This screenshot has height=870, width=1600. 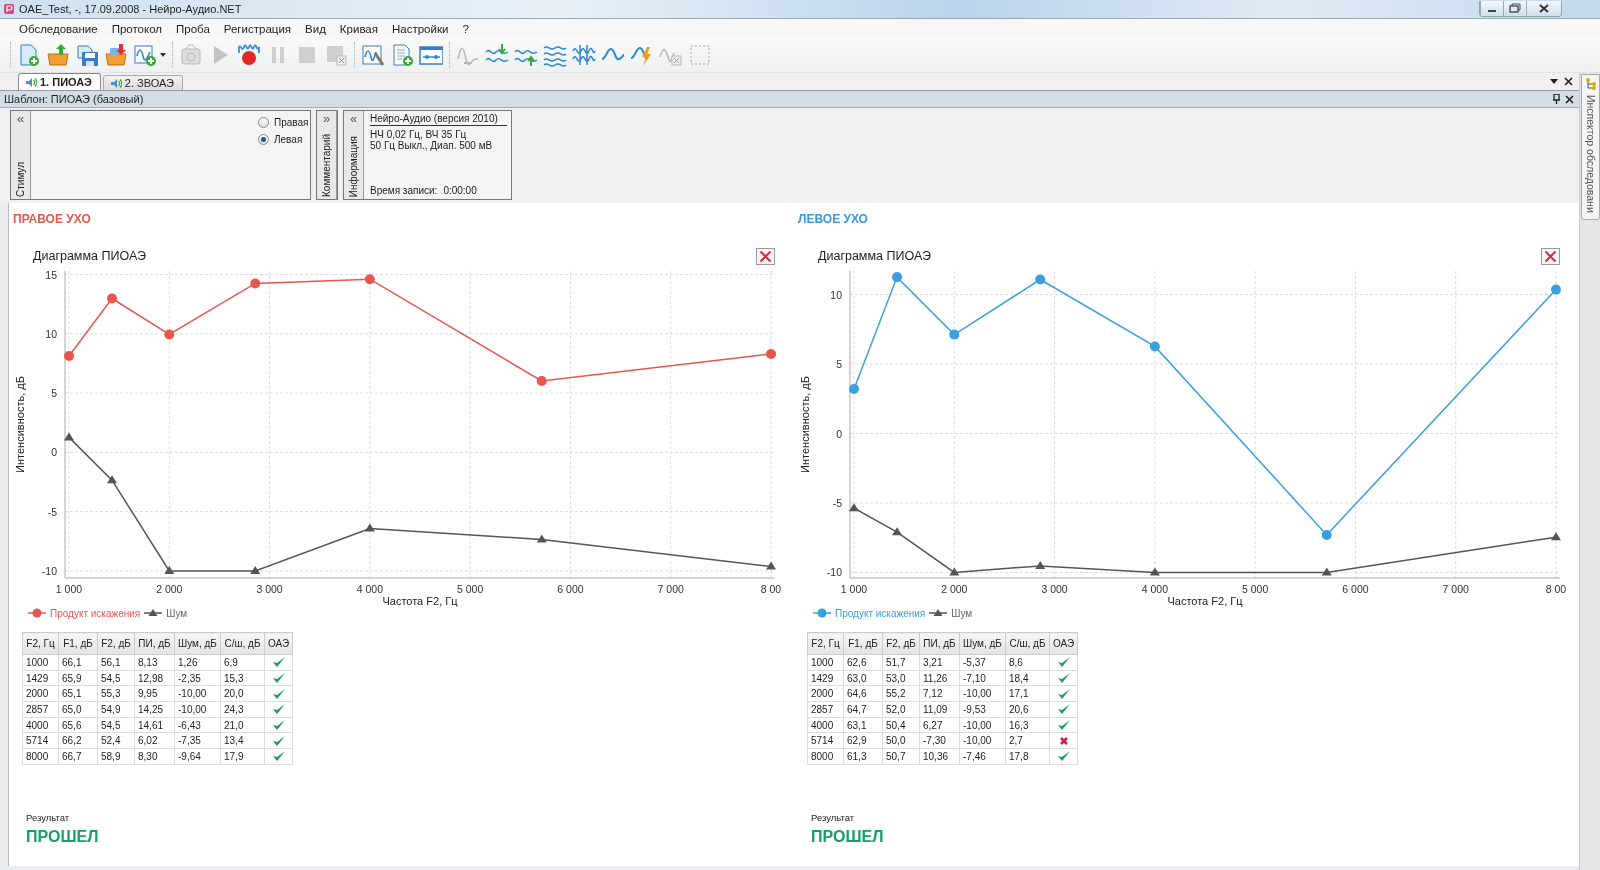 I want to click on axis-title: Частота F2, Гц, so click(x=1205, y=601).